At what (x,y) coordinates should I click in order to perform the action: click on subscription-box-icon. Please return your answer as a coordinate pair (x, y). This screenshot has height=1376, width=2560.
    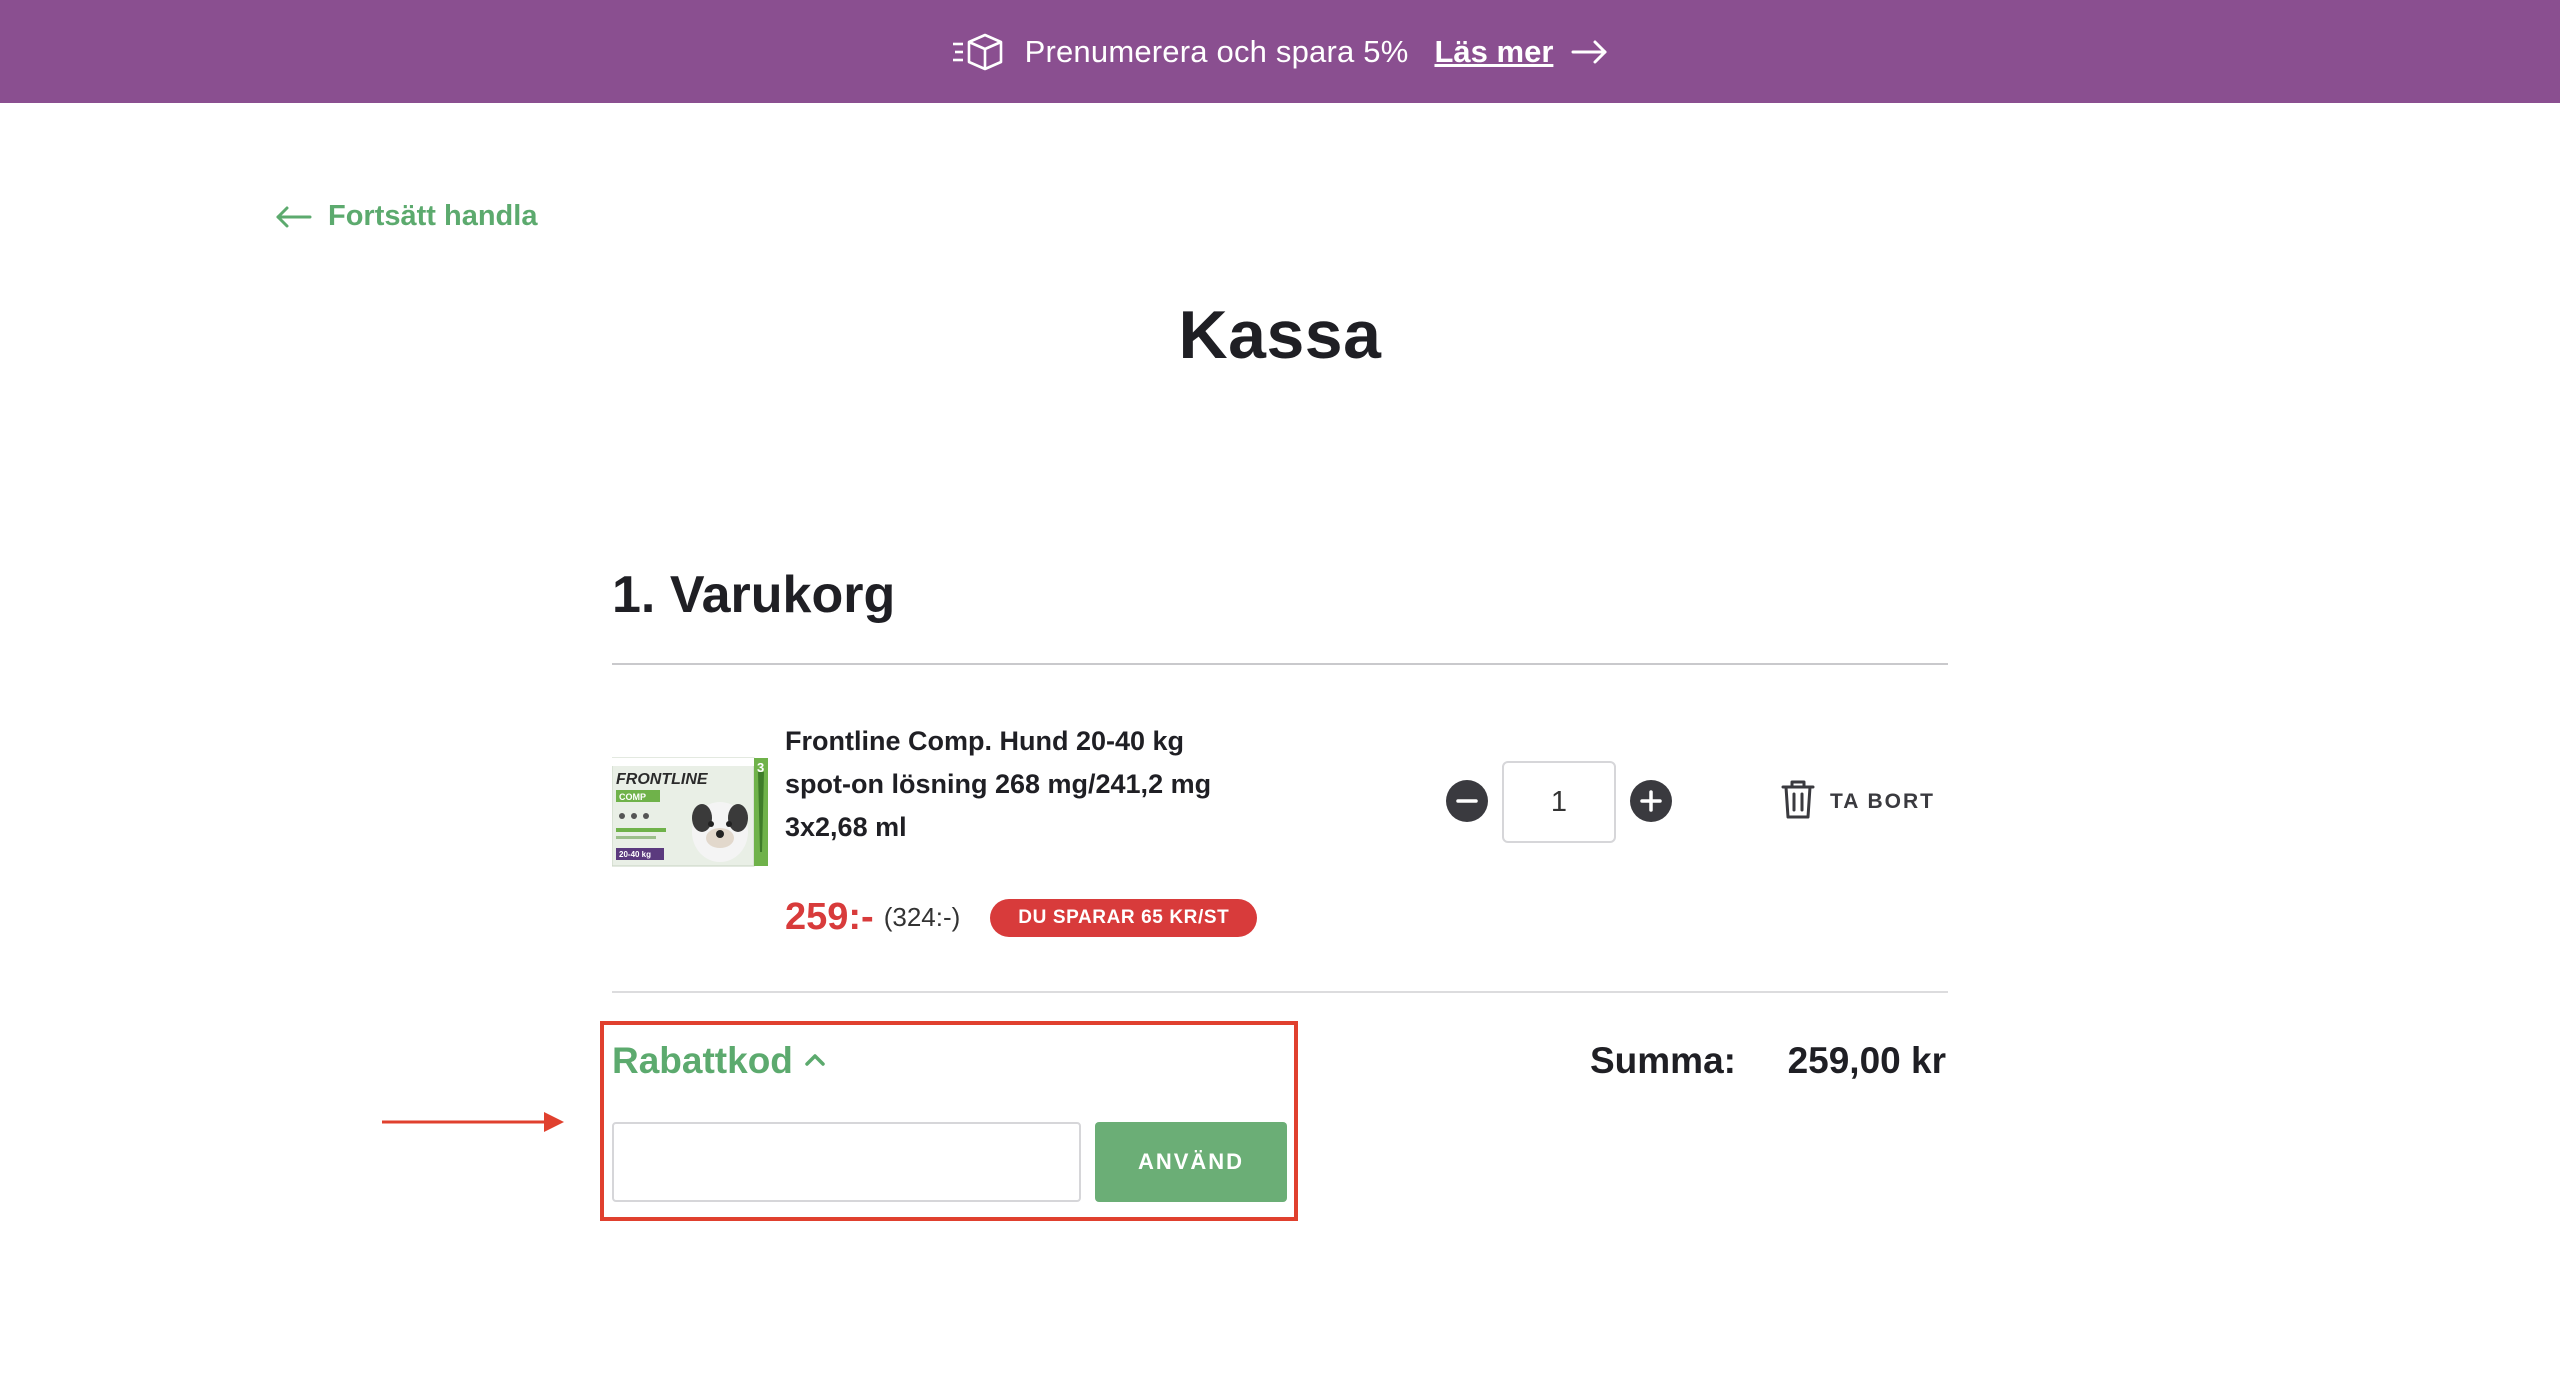
    Looking at the image, I should click on (979, 52).